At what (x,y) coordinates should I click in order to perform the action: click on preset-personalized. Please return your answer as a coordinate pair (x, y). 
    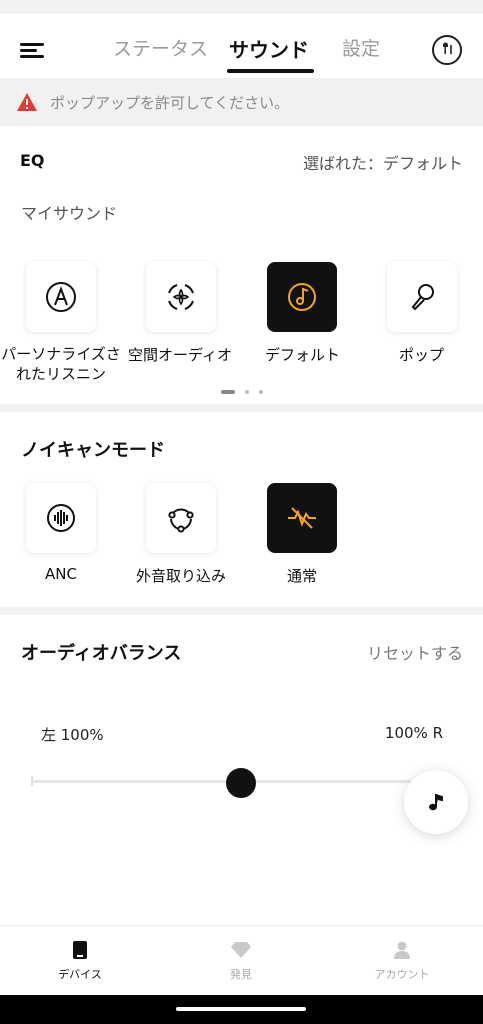
    Looking at the image, I should click on (61, 297).